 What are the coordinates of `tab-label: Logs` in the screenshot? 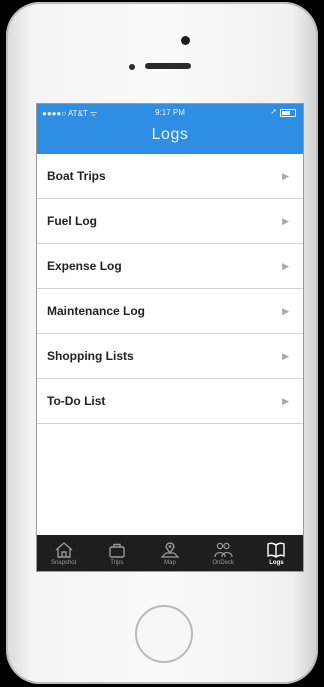 It's located at (276, 562).